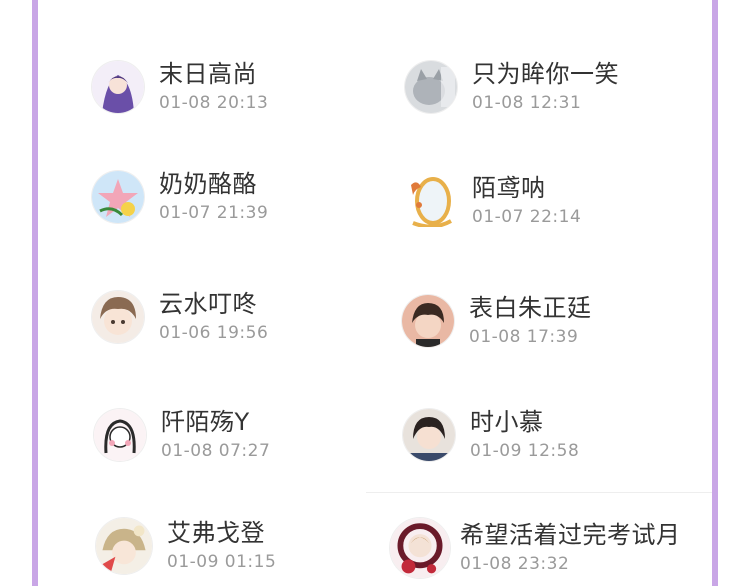 The image size is (750, 586). Describe the element at coordinates (420, 548) in the screenshot. I see `rose-frame-icon` at that location.